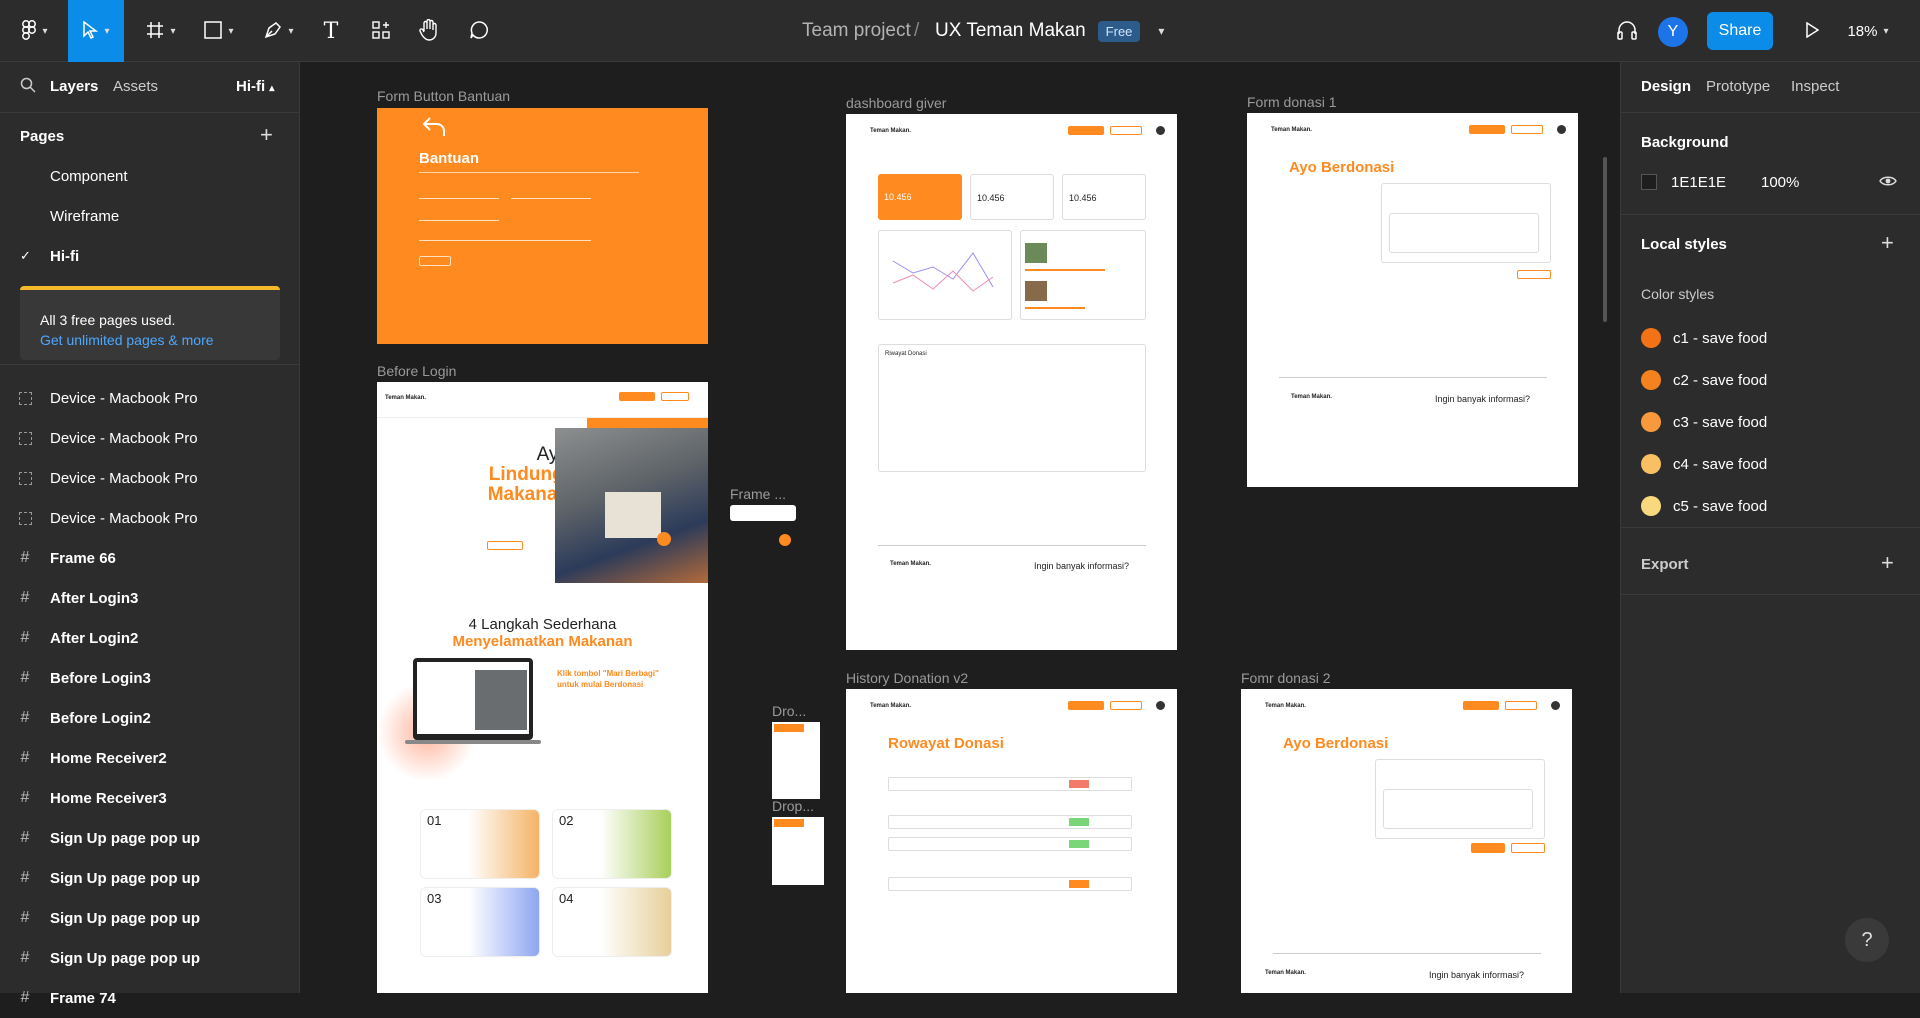 Image resolution: width=1920 pixels, height=1018 pixels. I want to click on file-name: UX Teman Makan Free ▾, so click(1049, 31).